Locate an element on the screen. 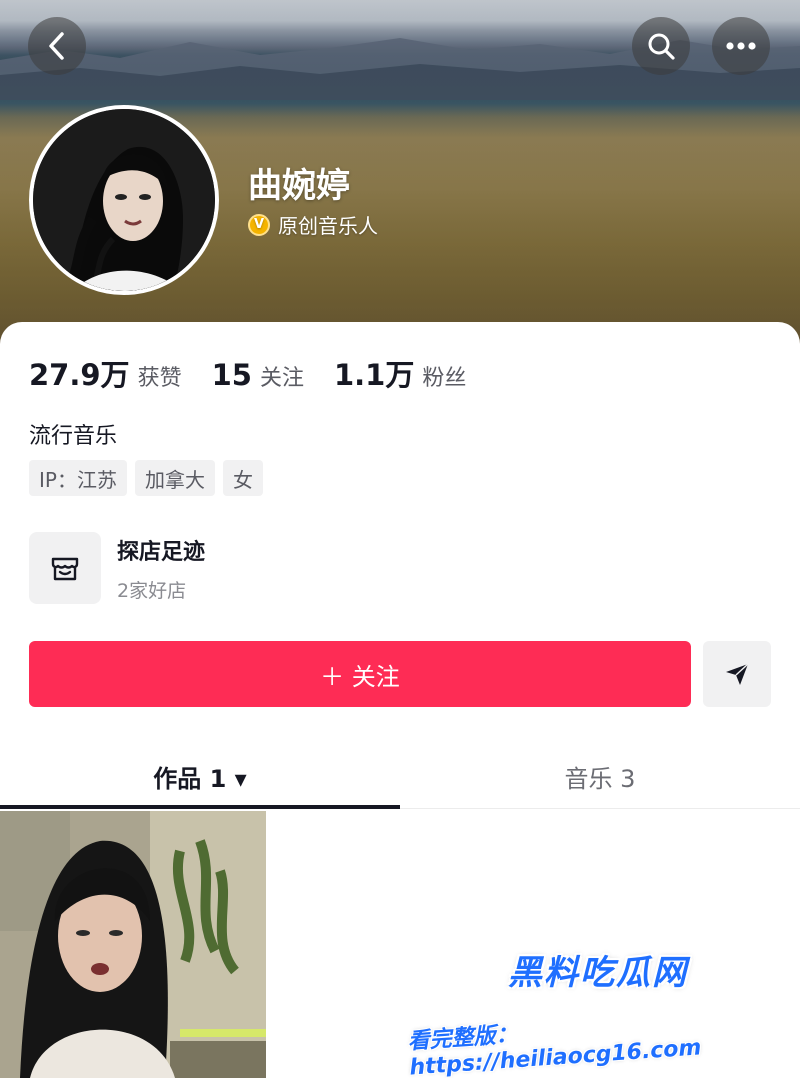 Image resolution: width=800 pixels, height=1078 pixels. chevron-left-icon is located at coordinates (56, 46).